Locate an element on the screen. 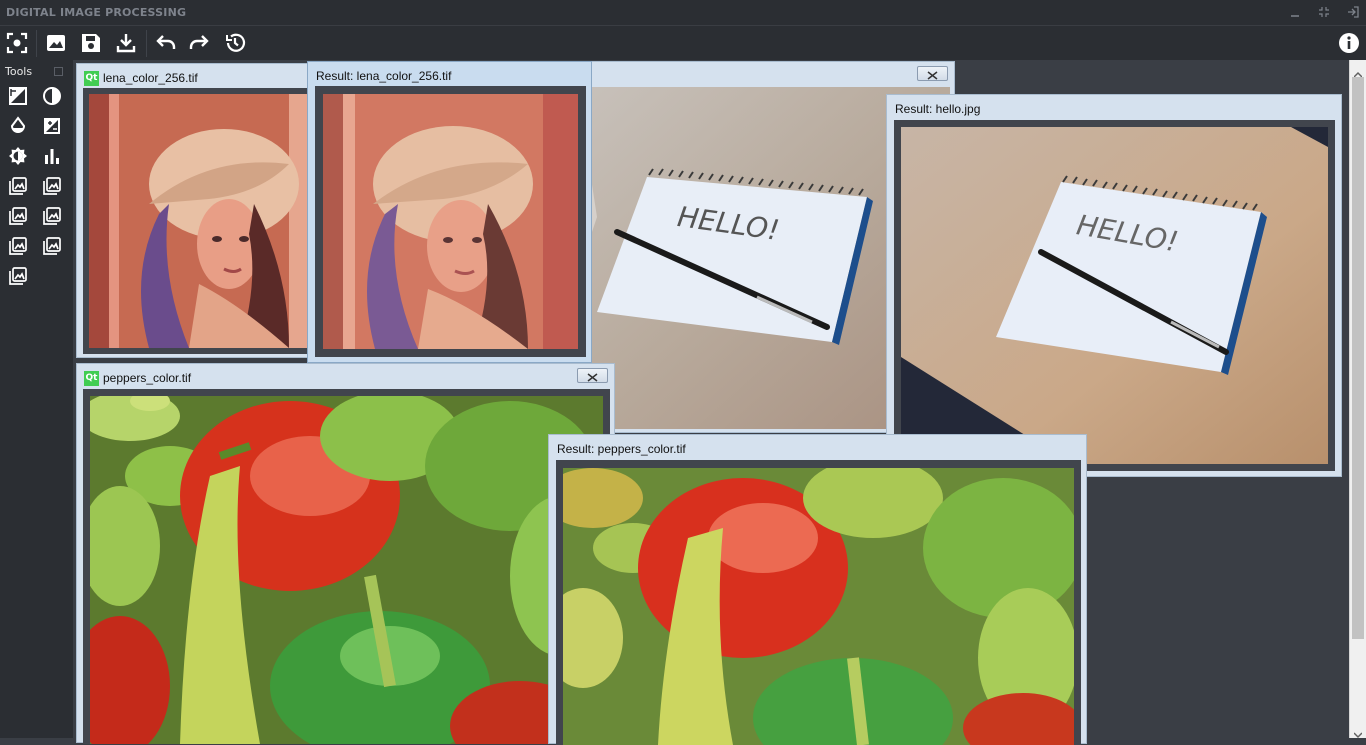 The image size is (1366, 745). main-toolbar is located at coordinates (683, 42).